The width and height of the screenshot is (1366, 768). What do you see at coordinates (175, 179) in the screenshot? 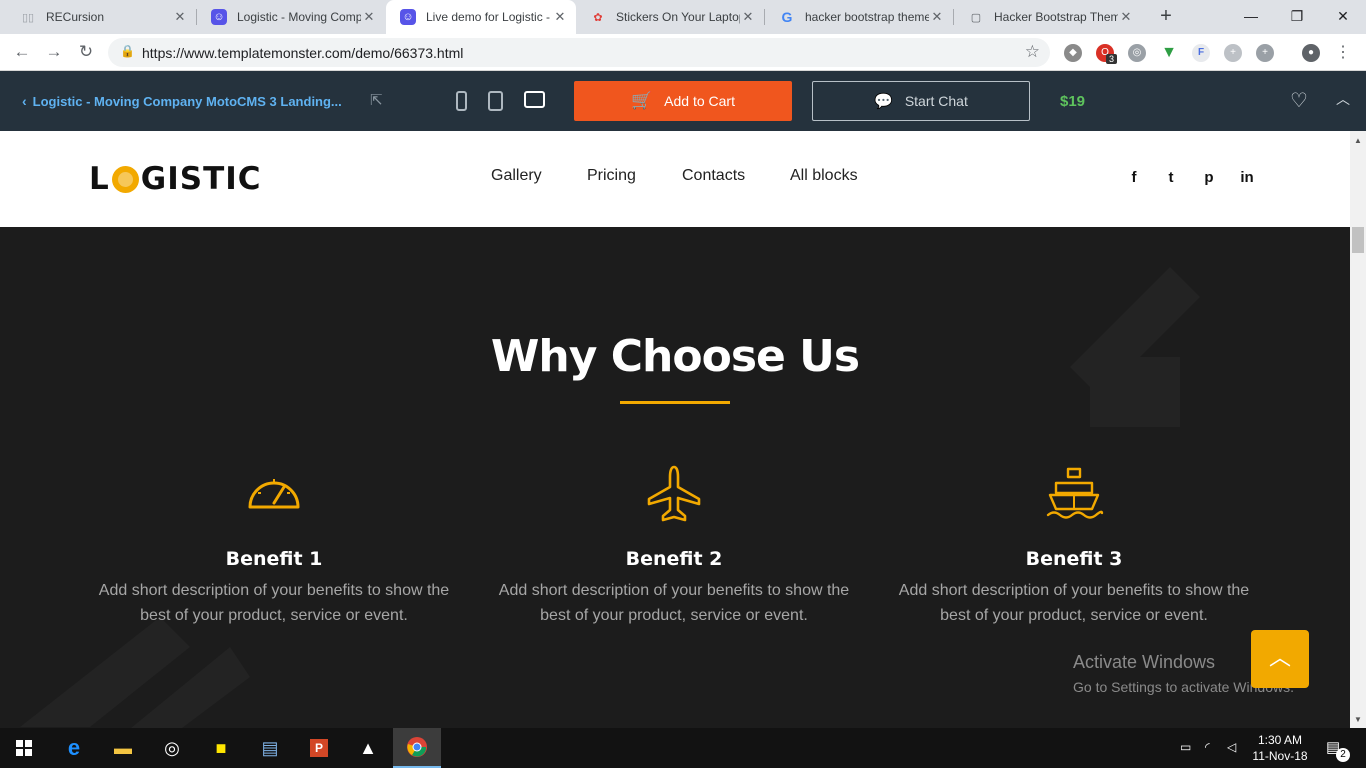
I see `logo: L GISTIC` at bounding box center [175, 179].